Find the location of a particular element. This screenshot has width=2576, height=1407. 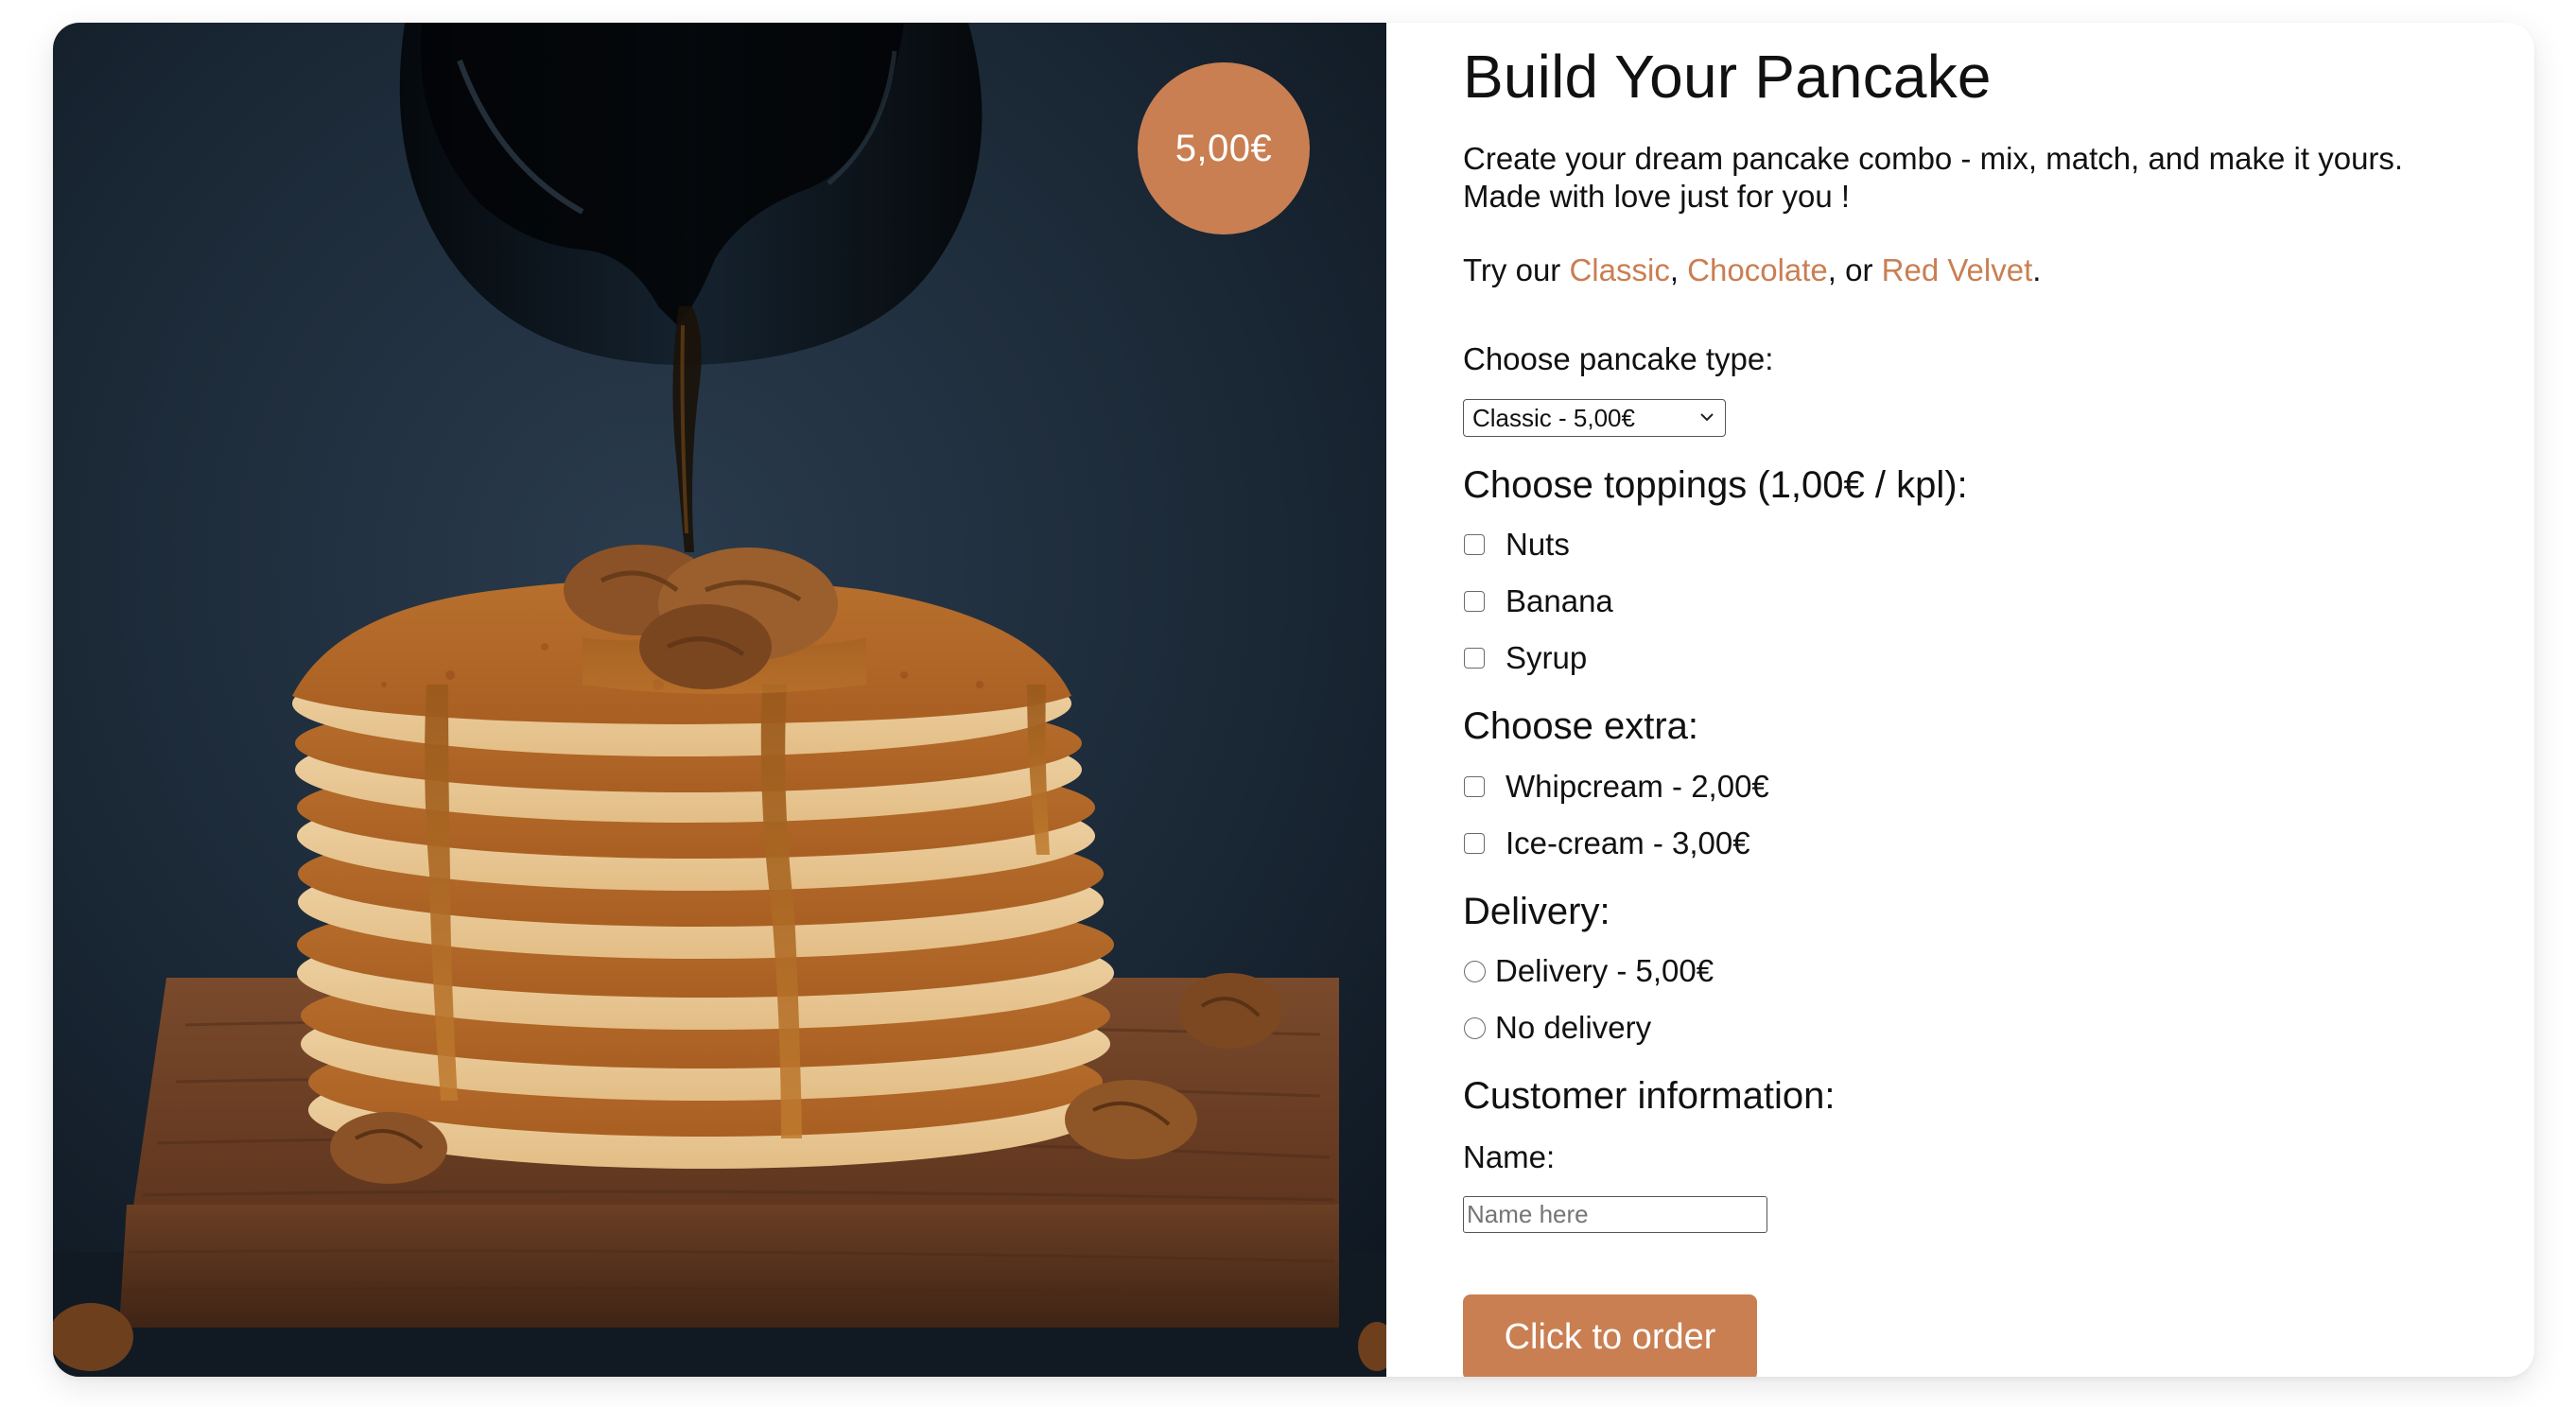

flavor-link-classic: Classic is located at coordinates (1619, 269).